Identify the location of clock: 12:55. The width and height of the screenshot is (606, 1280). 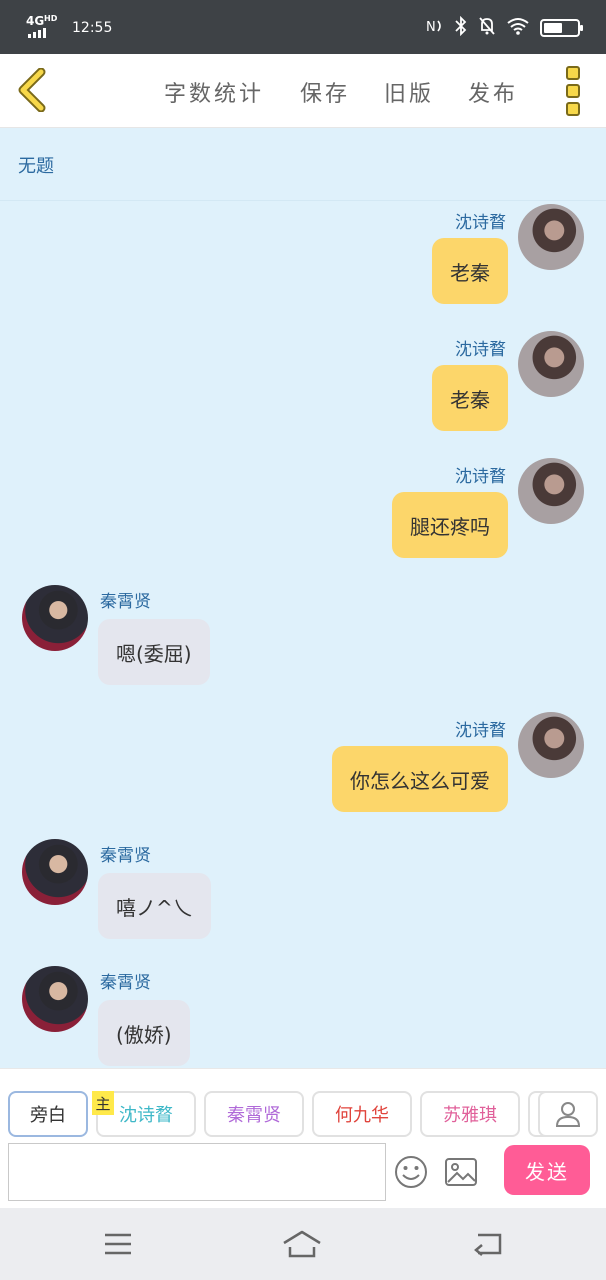
(92, 28).